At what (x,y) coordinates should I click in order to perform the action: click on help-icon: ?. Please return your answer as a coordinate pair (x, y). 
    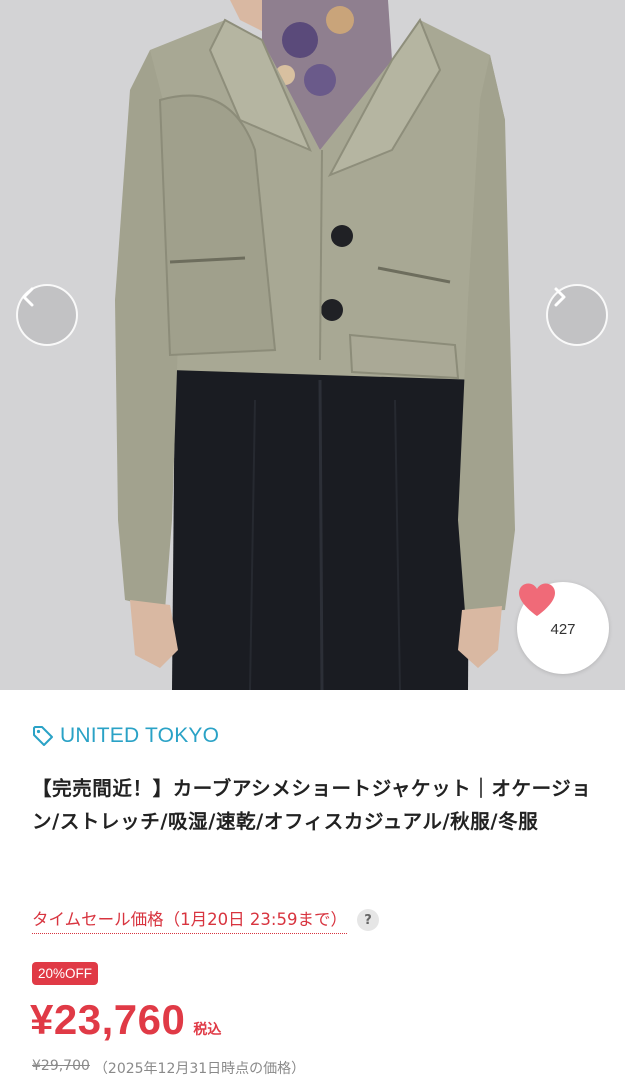
    Looking at the image, I should click on (367, 920).